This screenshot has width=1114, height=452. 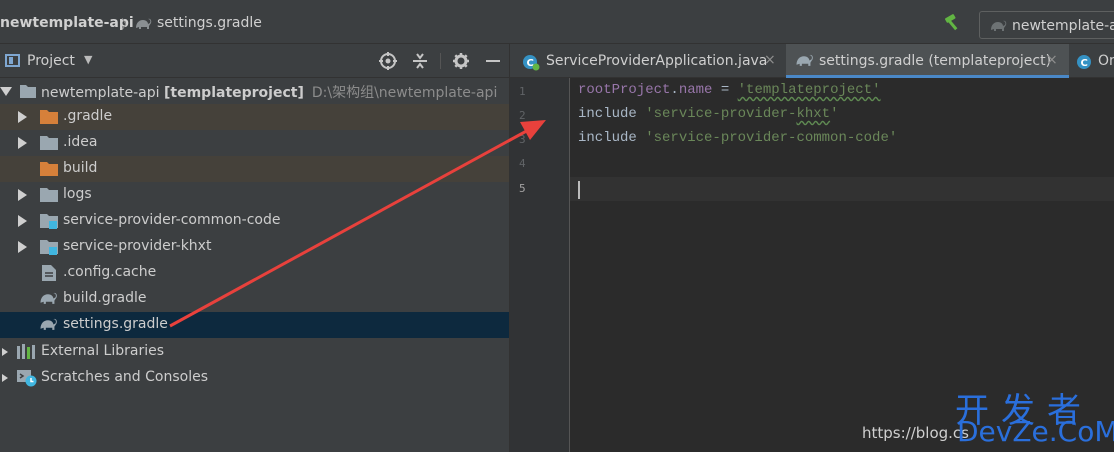 What do you see at coordinates (915, 433) in the screenshot?
I see `watermark-url: https://blog.cs` at bounding box center [915, 433].